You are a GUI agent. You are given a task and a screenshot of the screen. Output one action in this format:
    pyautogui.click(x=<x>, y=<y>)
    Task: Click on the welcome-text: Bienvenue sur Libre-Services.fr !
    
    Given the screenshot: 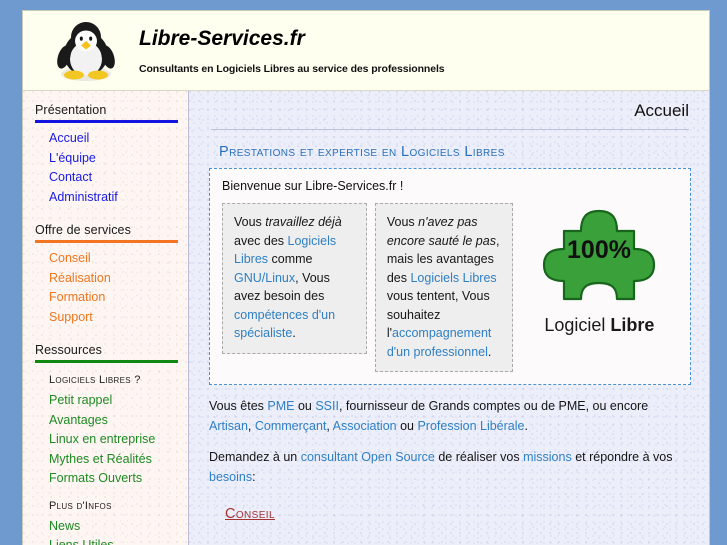 What is the action you would take?
    pyautogui.click(x=313, y=186)
    